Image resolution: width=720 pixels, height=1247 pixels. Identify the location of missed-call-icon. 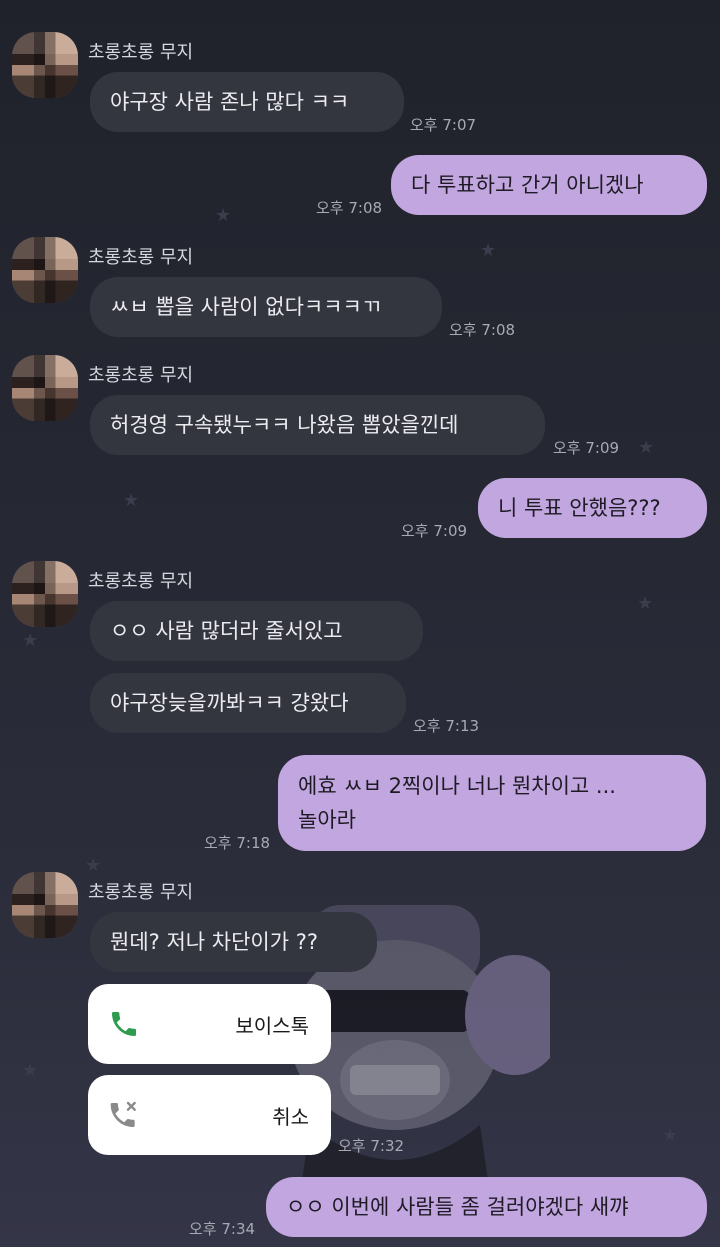
(123, 1114).